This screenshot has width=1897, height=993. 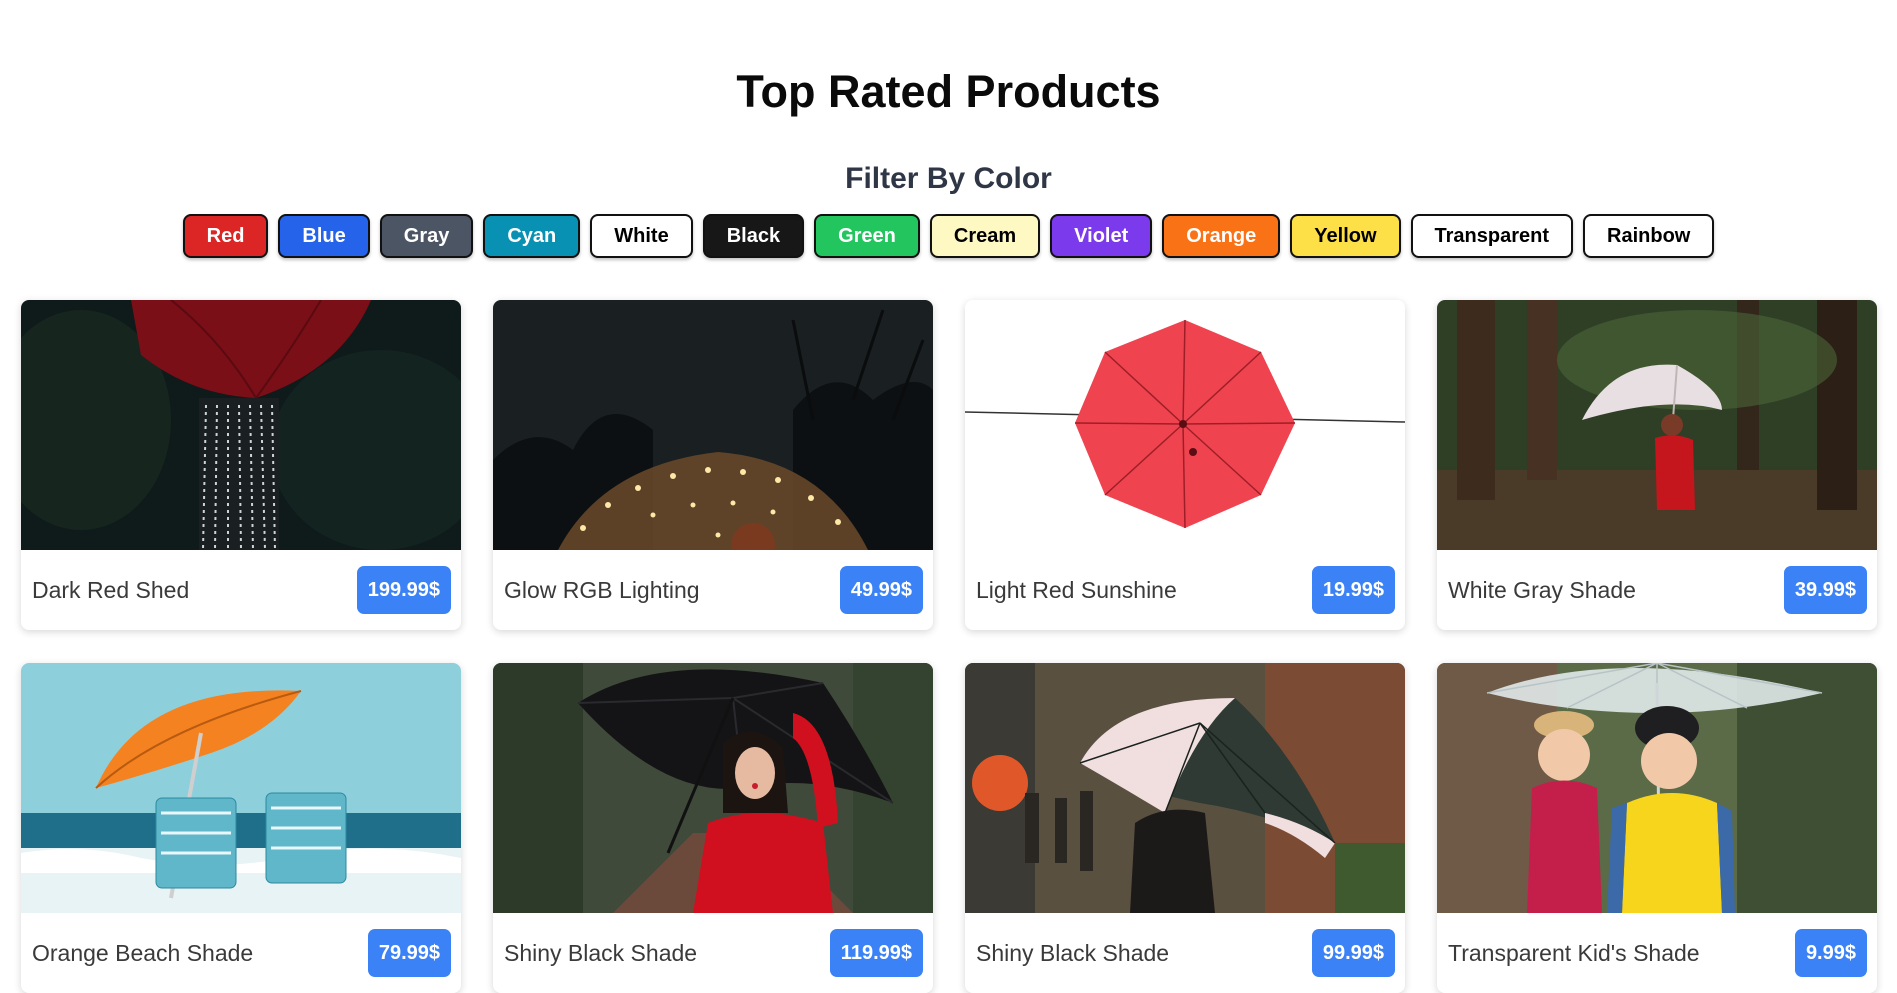 I want to click on price-badge: 79.99$, so click(x=409, y=953).